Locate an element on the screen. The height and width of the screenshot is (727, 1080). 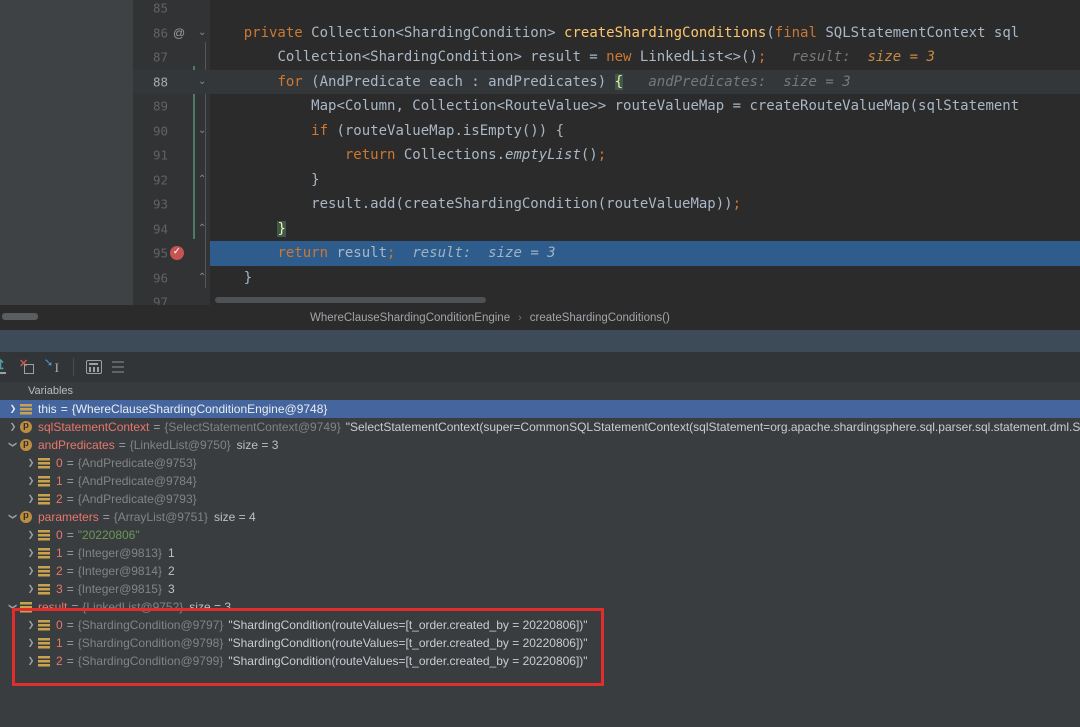
variable-name: this is located at coordinates (47, 409).